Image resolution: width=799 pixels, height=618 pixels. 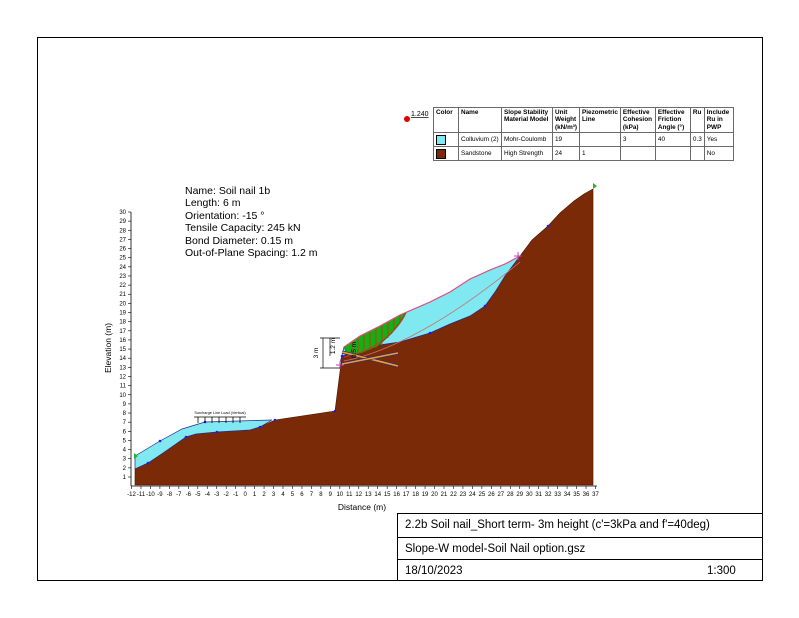 What do you see at coordinates (527, 154) in the screenshot?
I see `model-cell: High Strength` at bounding box center [527, 154].